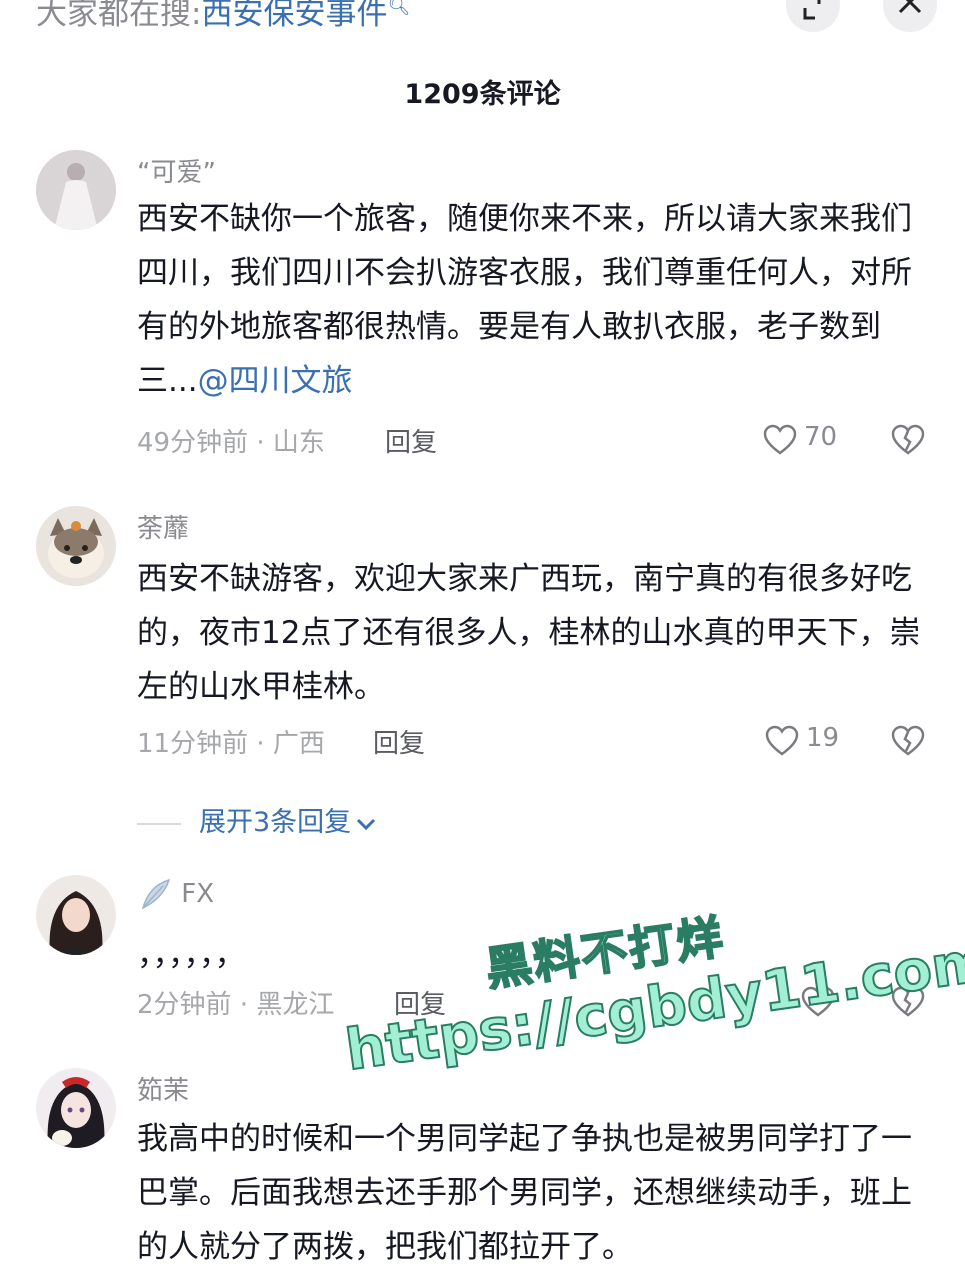 Image resolution: width=965 pixels, height=1280 pixels. Describe the element at coordinates (191, 955) in the screenshot. I see `comment-text: ，，，，，，` at that location.